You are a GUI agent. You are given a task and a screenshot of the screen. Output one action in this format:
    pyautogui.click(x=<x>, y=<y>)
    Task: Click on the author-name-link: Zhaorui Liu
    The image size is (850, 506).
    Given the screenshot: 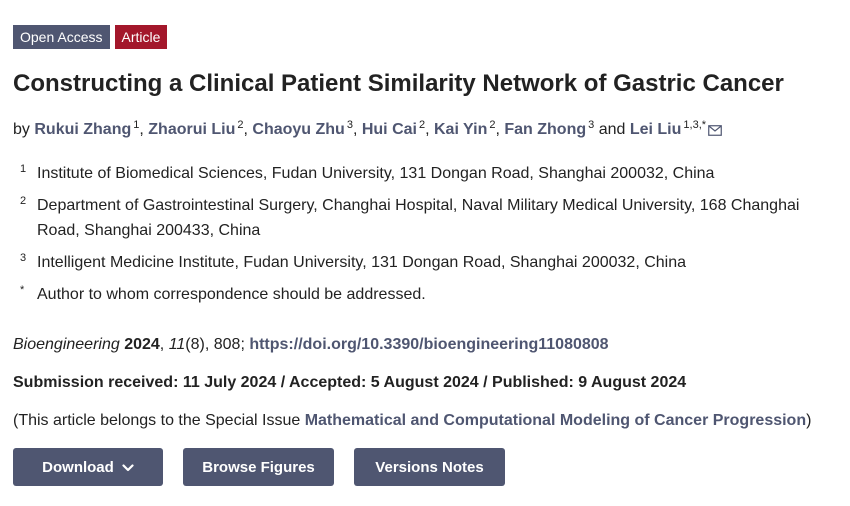 What is the action you would take?
    pyautogui.click(x=191, y=129)
    